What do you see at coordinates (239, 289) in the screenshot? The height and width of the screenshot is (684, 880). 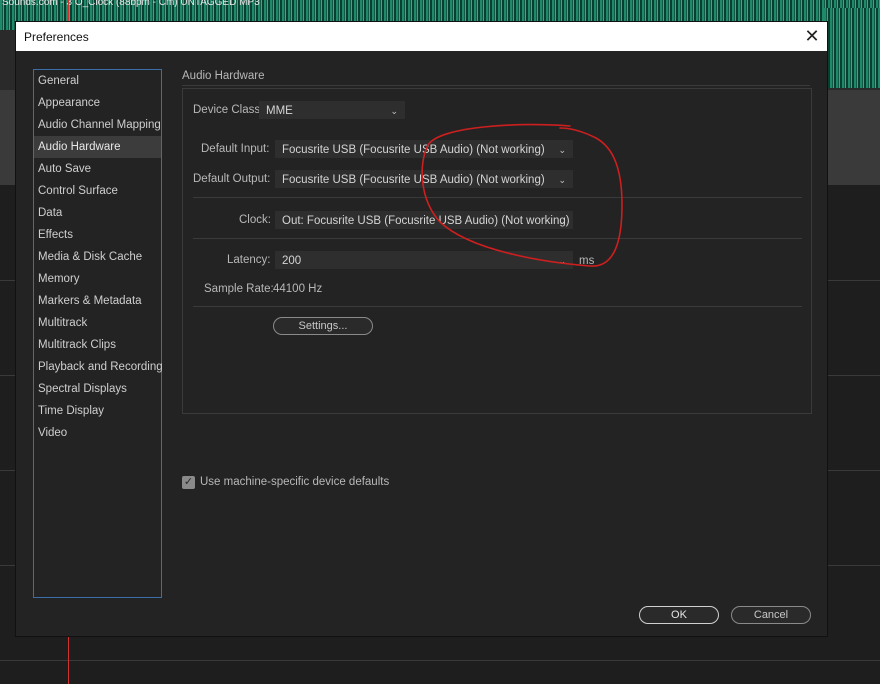 I see `sample-rate-label: Sample Rate:` at bounding box center [239, 289].